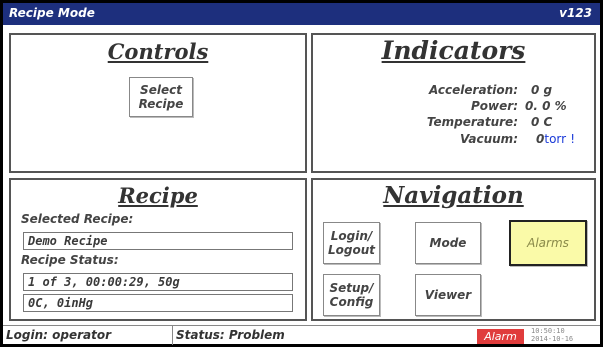 The width and height of the screenshot is (603, 347). Describe the element at coordinates (500, 336) in the screenshot. I see `alarm-badge: Alarm` at that location.